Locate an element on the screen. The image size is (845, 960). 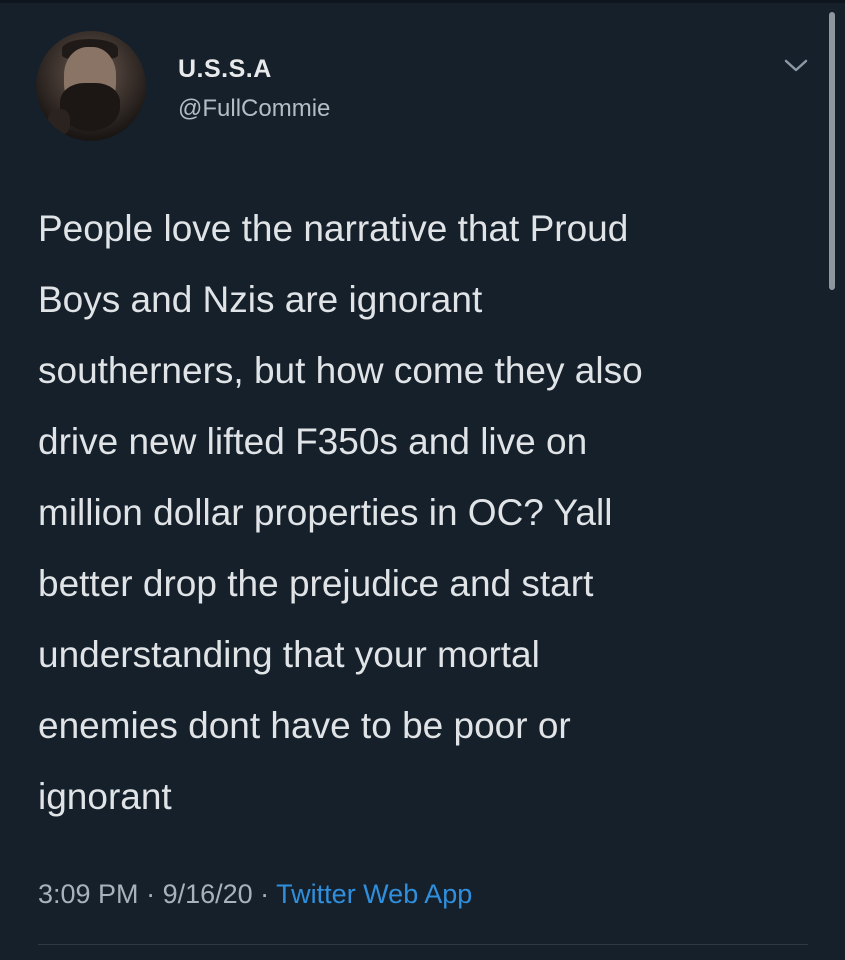
avatar is located at coordinates (91, 86).